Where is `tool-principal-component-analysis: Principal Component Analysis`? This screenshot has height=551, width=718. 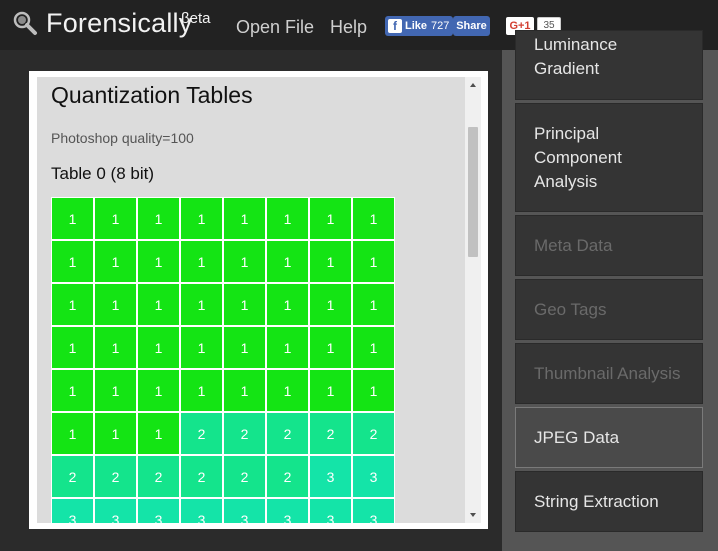 tool-principal-component-analysis: Principal Component Analysis is located at coordinates (609, 157).